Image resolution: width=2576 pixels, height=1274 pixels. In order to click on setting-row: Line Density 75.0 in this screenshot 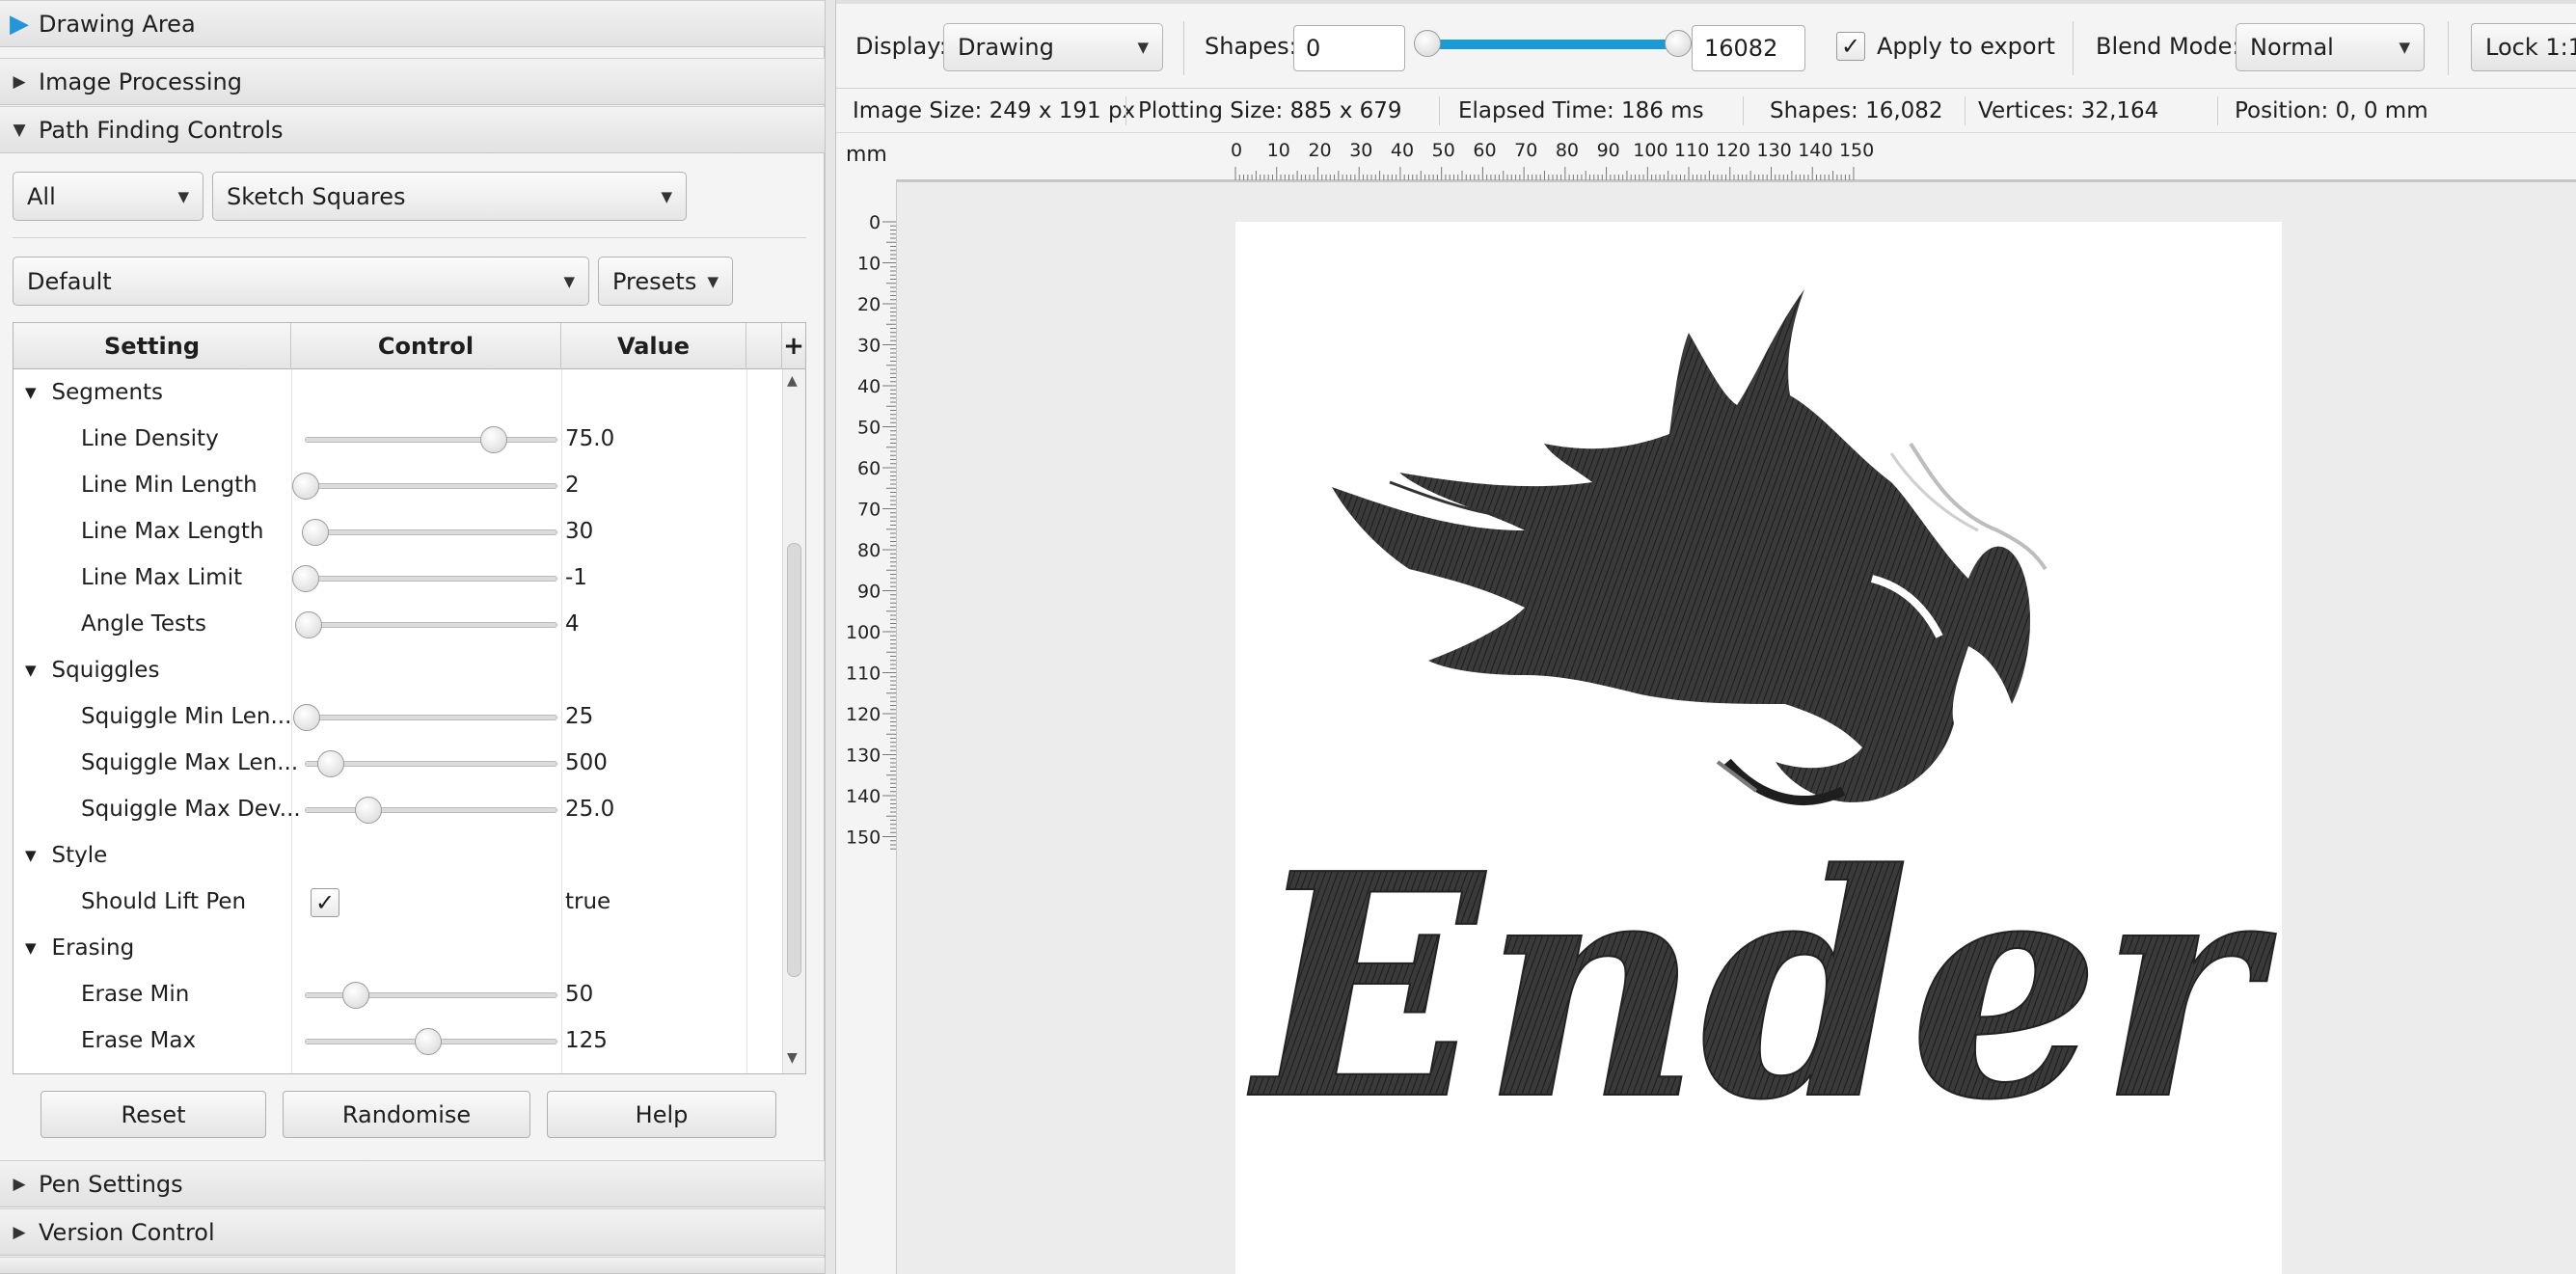, I will do `click(395, 439)`.